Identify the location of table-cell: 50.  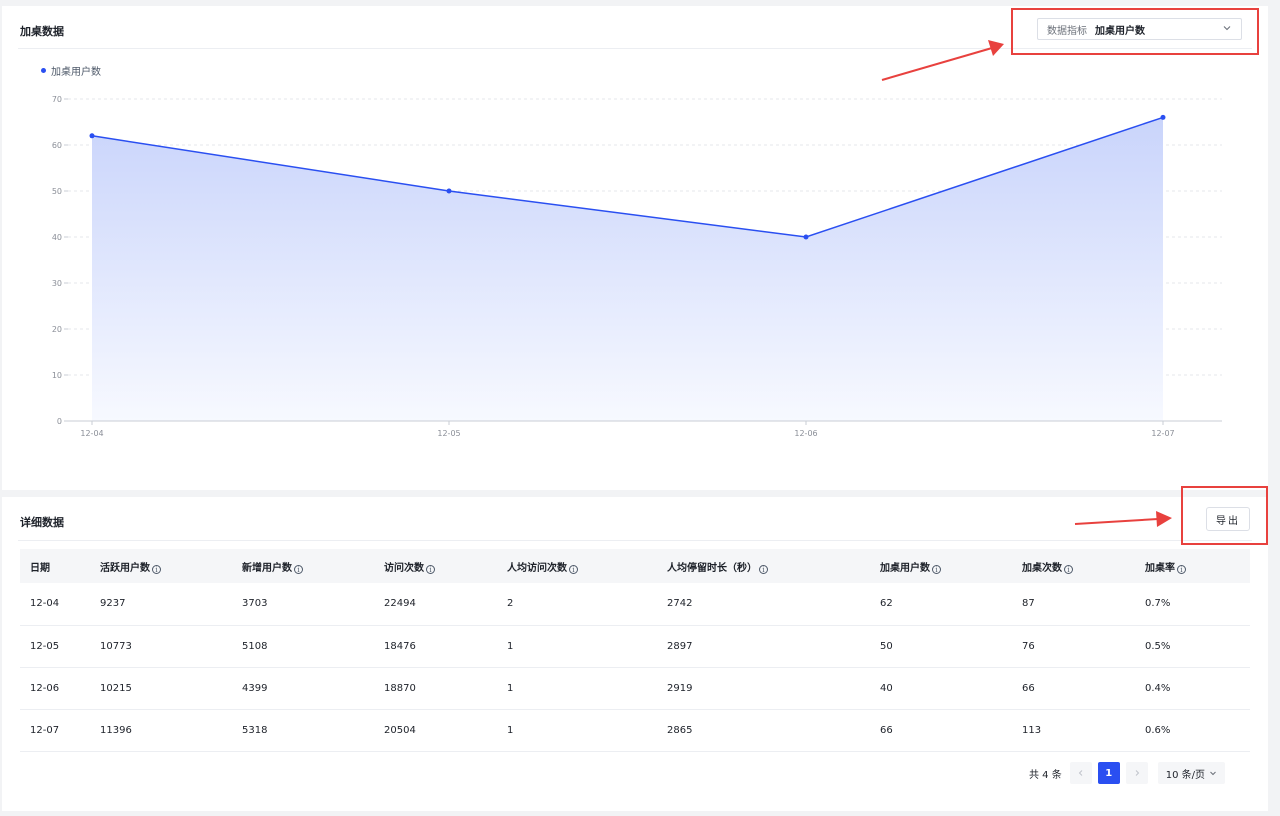
(951, 646).